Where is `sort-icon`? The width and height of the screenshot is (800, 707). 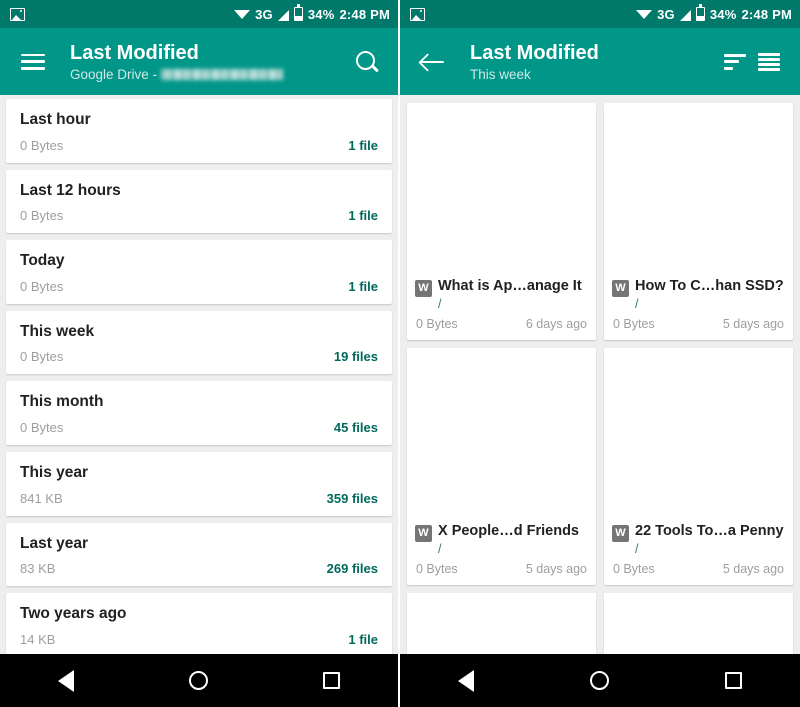 sort-icon is located at coordinates (735, 61).